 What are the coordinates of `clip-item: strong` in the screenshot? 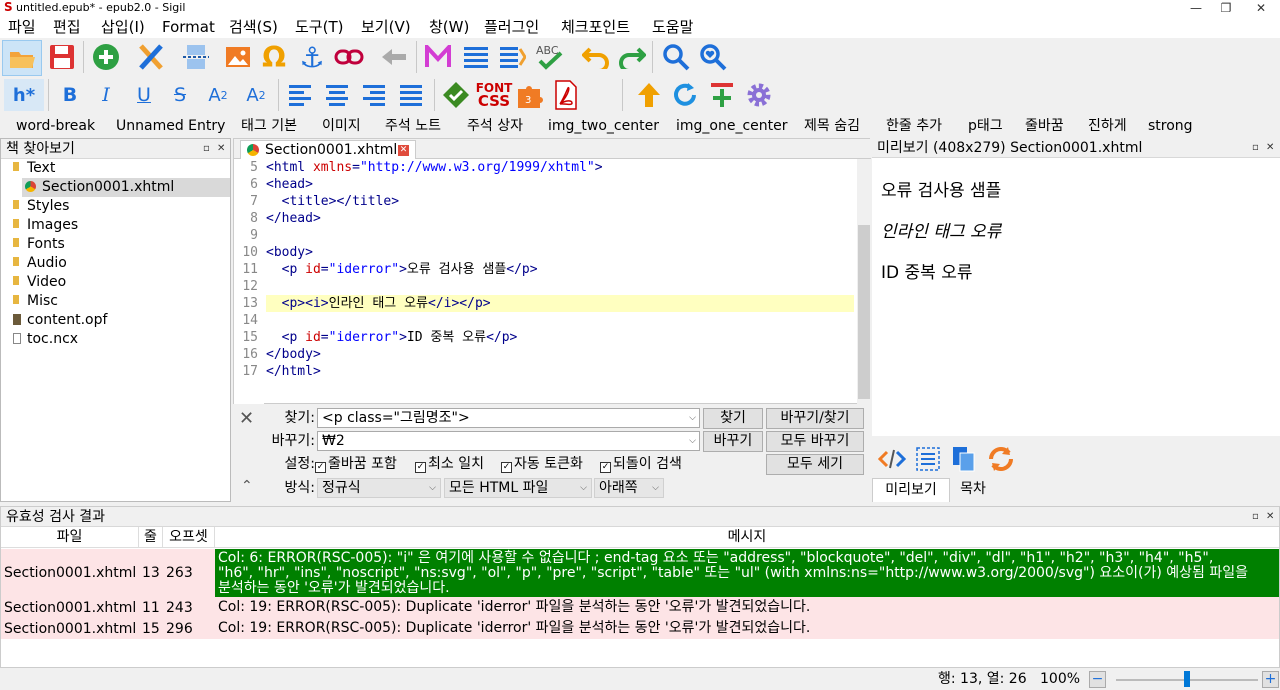 It's located at (1170, 126).